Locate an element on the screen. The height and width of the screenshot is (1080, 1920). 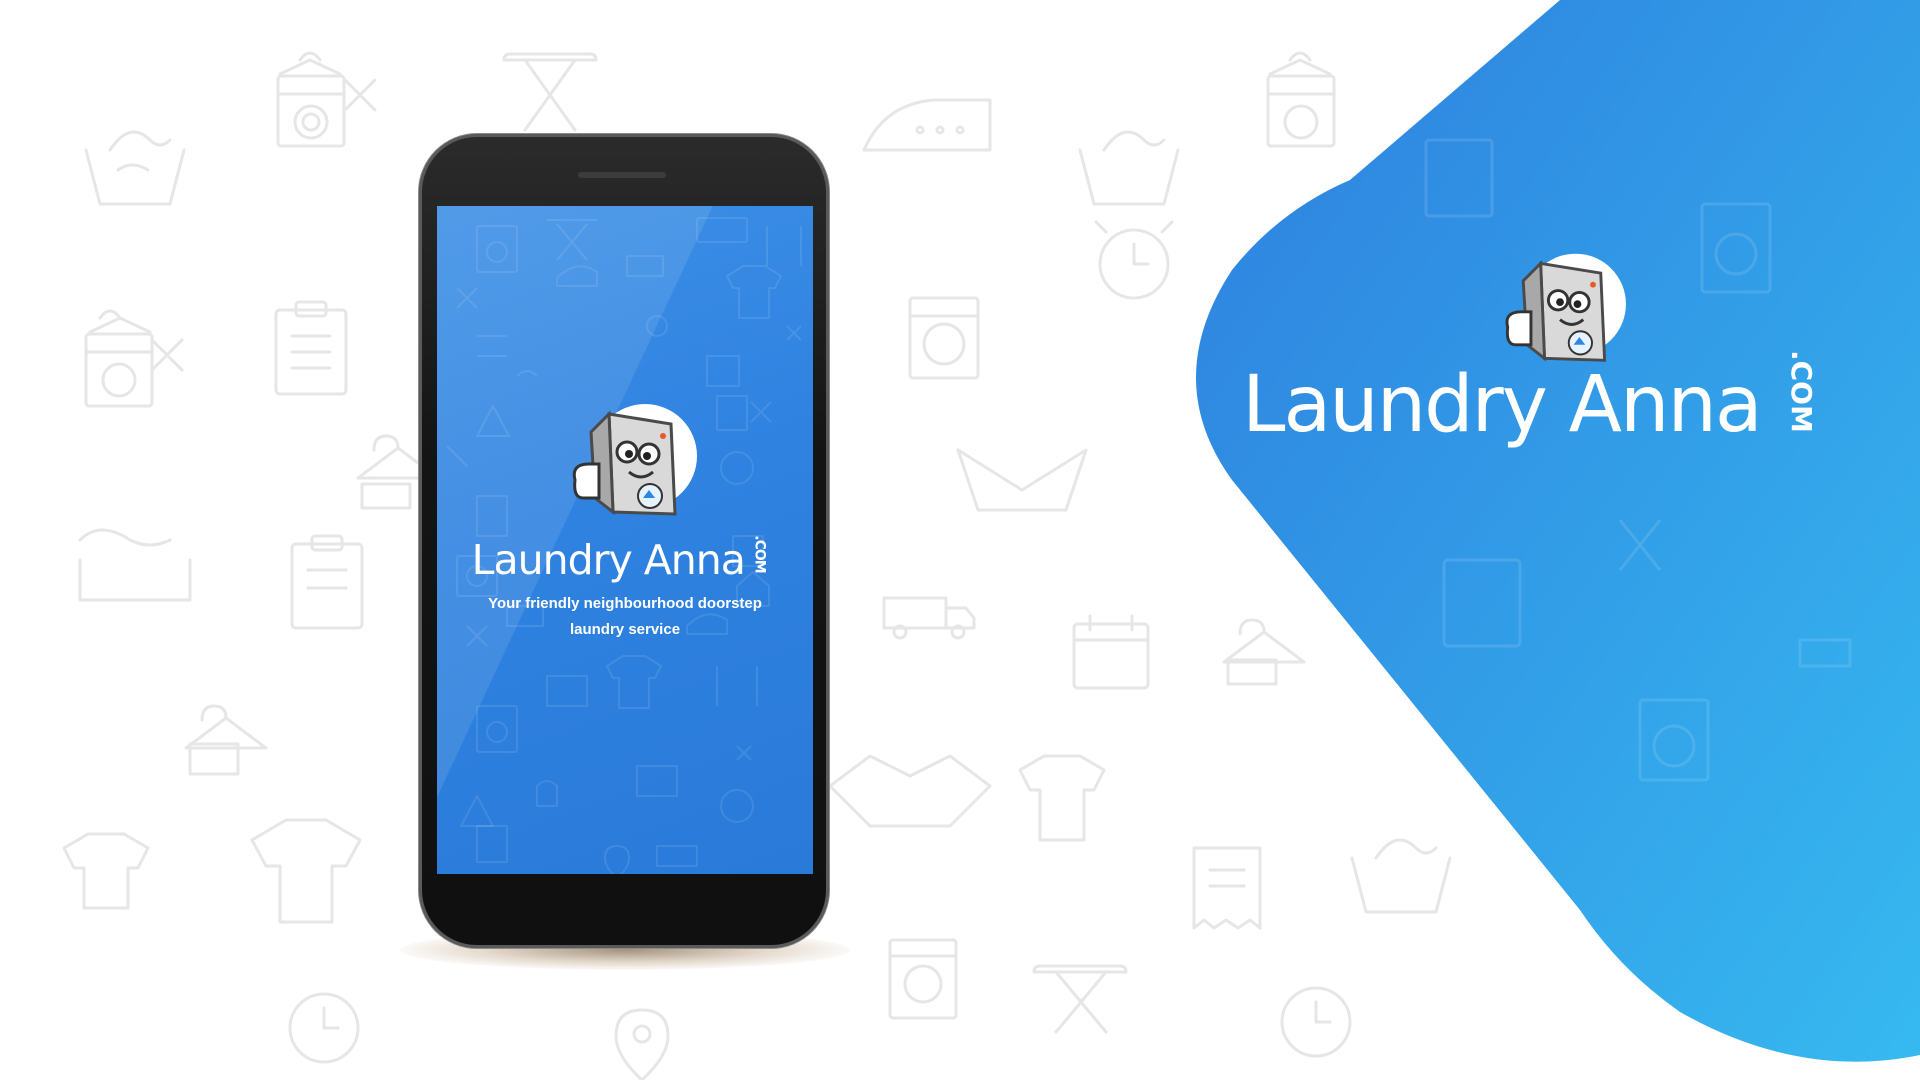
splash-tagline-line2: laundry service is located at coordinates (625, 629).